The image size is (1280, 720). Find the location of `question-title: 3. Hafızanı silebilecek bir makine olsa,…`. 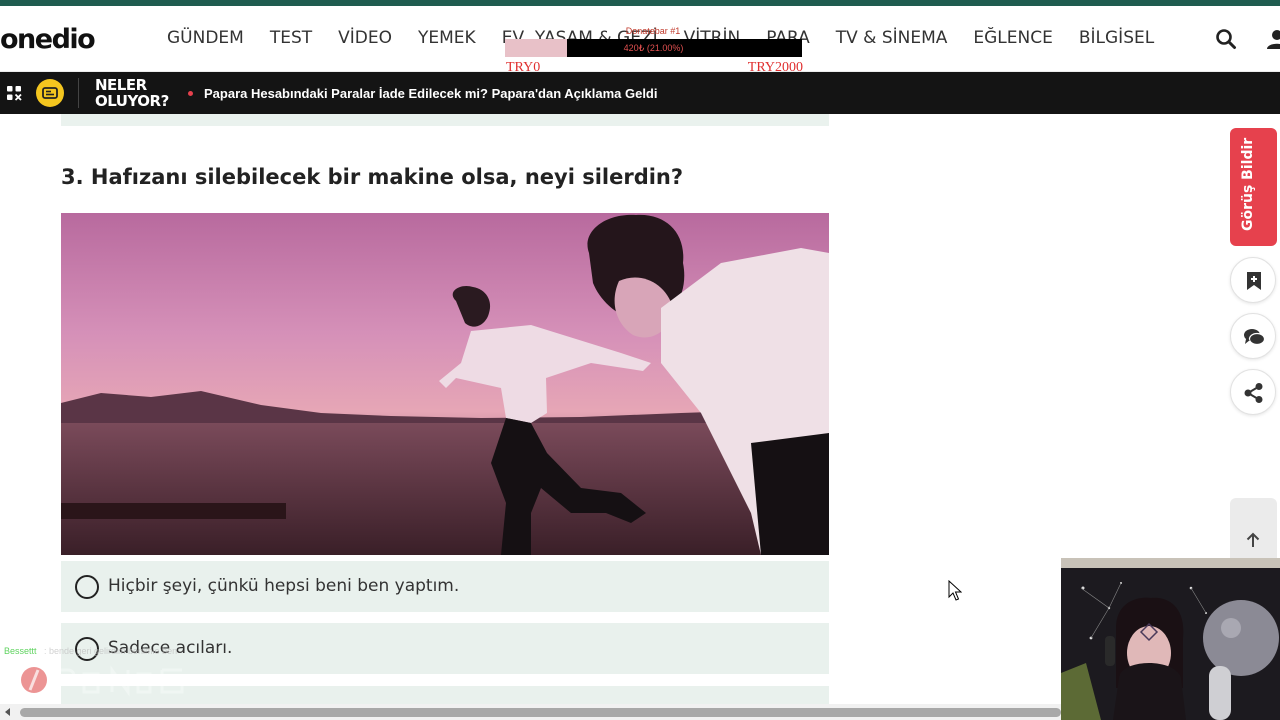

question-title: 3. Hafızanı silebilecek bir makine olsa,… is located at coordinates (372, 177).